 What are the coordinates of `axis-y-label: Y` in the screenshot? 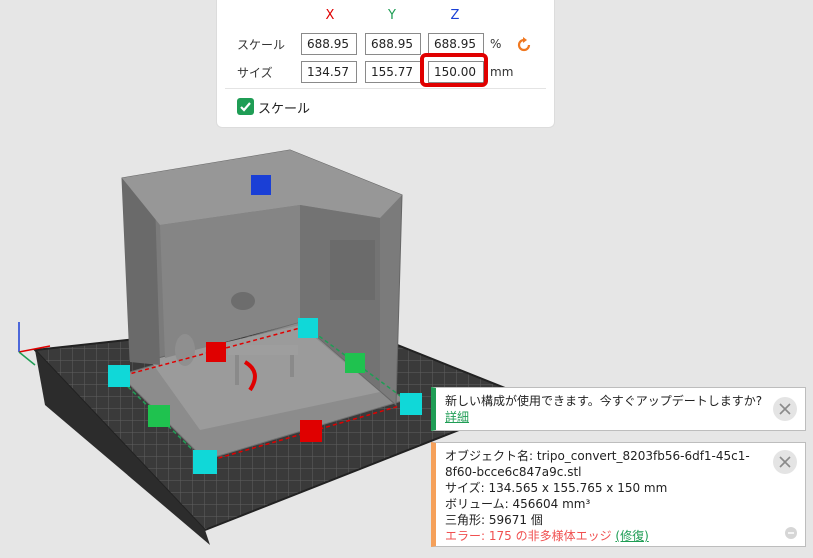 It's located at (392, 15).